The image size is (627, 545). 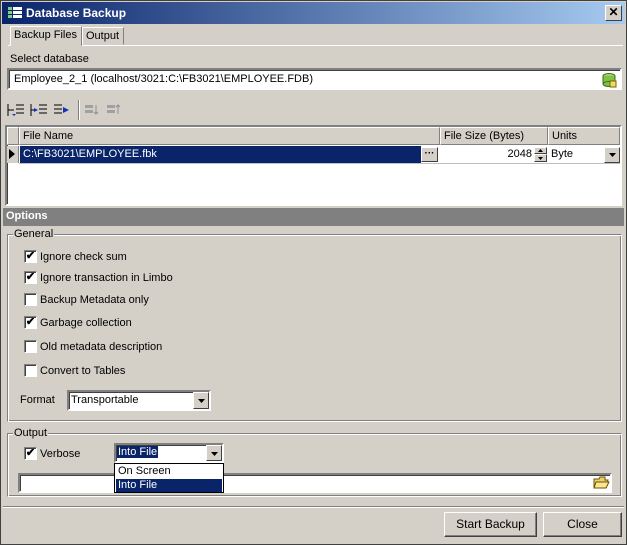 I want to click on open-folder-icon, so click(x=601, y=482).